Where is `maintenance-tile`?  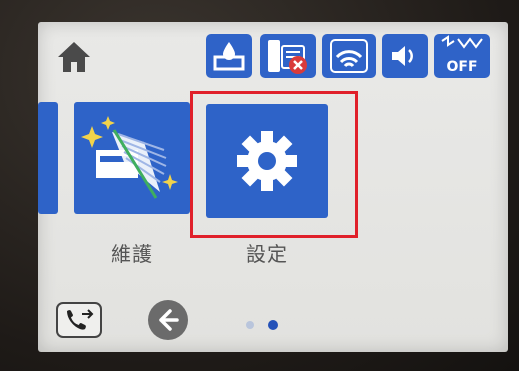
maintenance-tile is located at coordinates (132, 158).